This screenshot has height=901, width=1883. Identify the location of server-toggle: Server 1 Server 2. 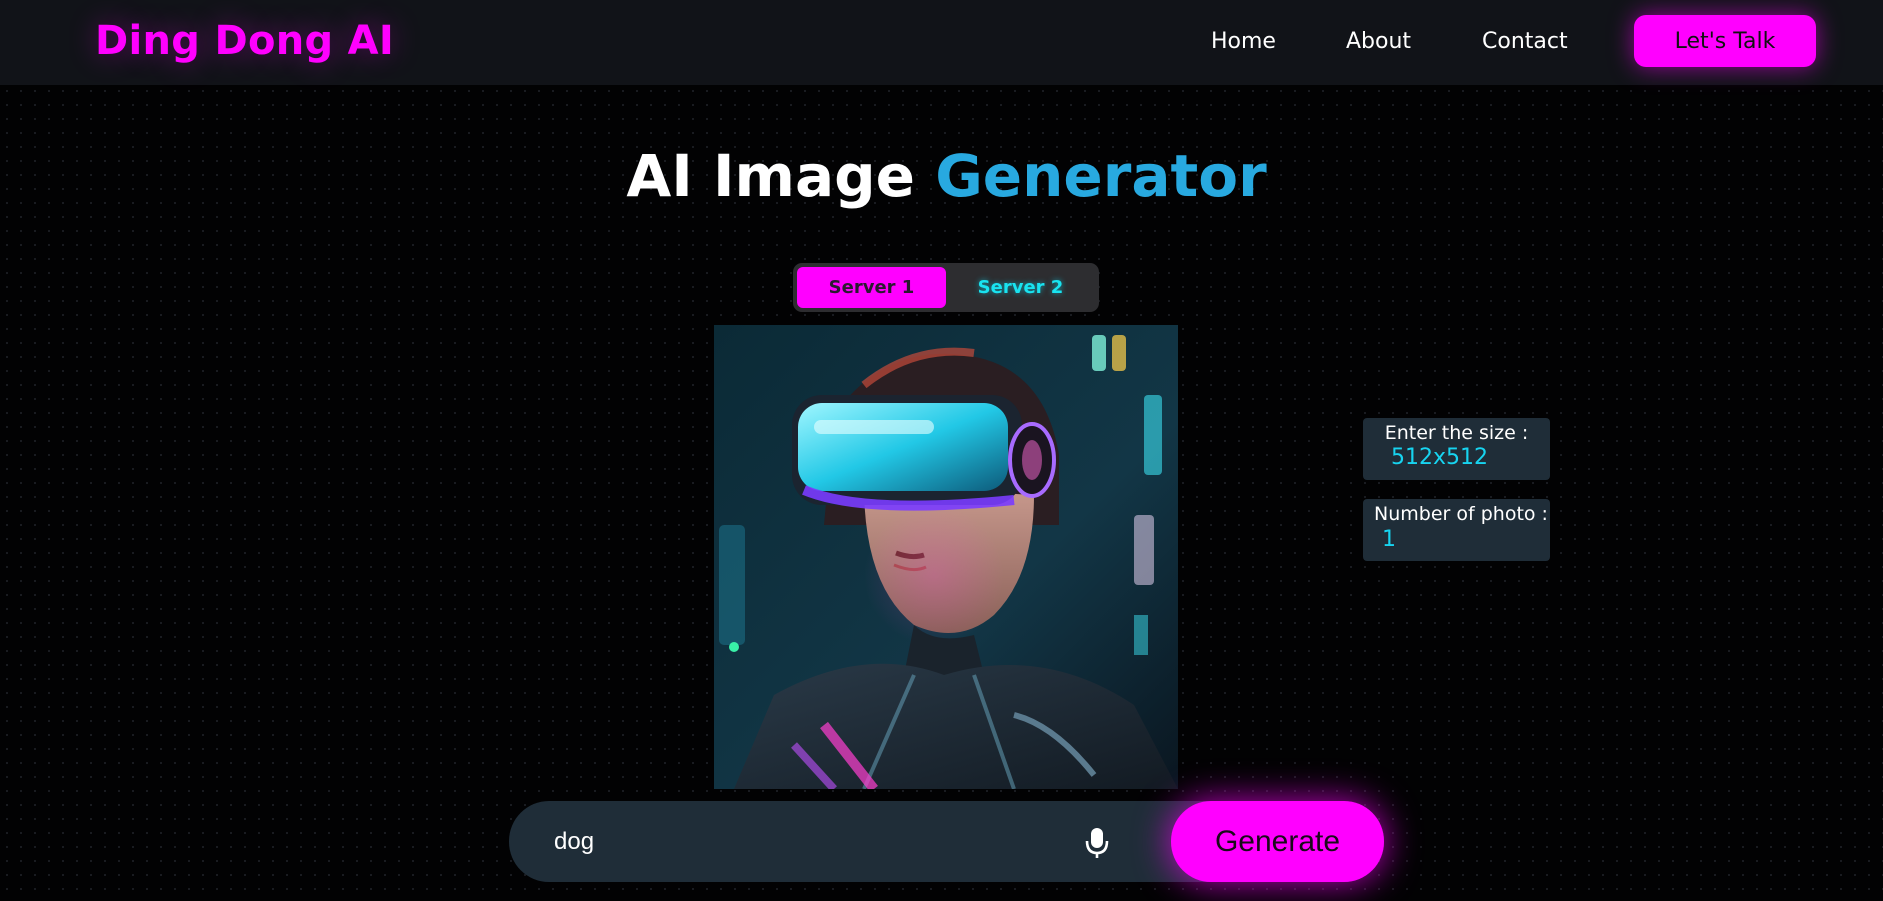
(946, 287).